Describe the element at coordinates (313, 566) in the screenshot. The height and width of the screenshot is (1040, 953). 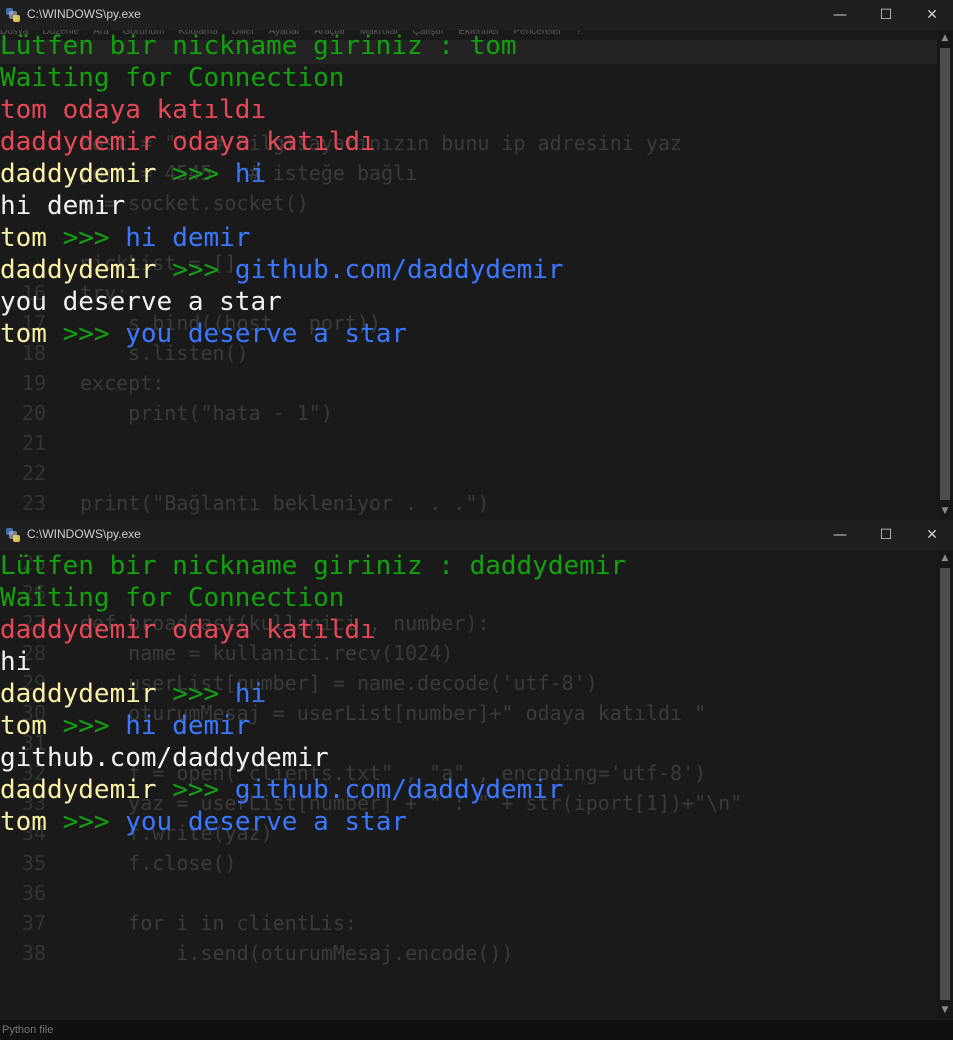
I see `console-text-segment: Lütfen bir nickname giriniz : daddydemir` at that location.